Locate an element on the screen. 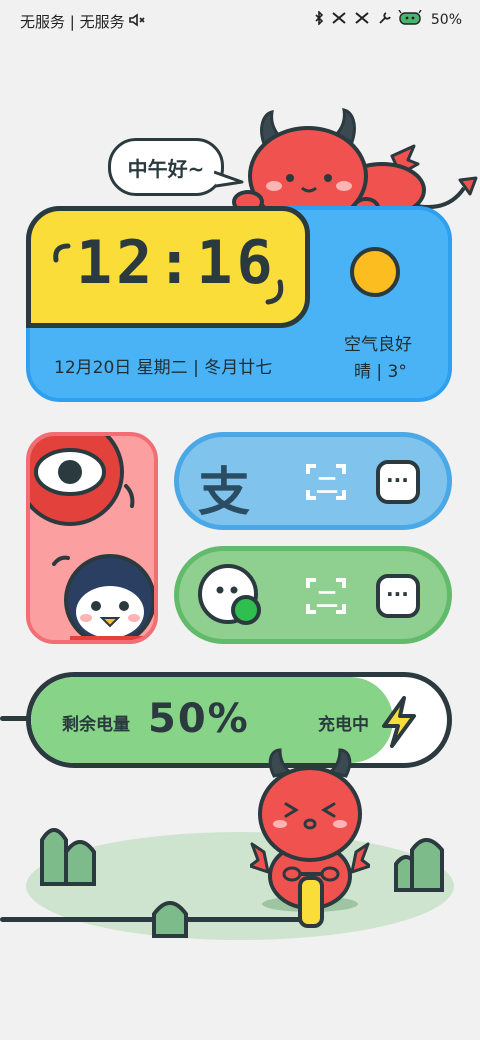 The image size is (480, 1040). carrier-text: 无服务 | 无服务 is located at coordinates (72, 22).